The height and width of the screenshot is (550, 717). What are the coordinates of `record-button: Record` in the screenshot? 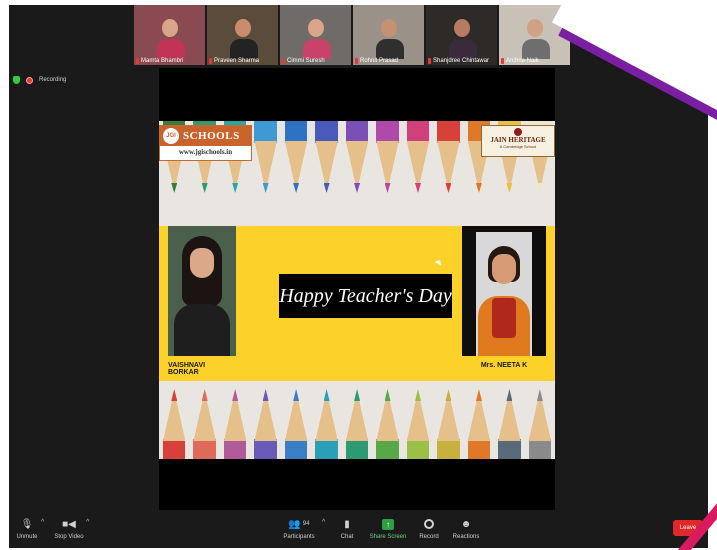 It's located at (429, 529).